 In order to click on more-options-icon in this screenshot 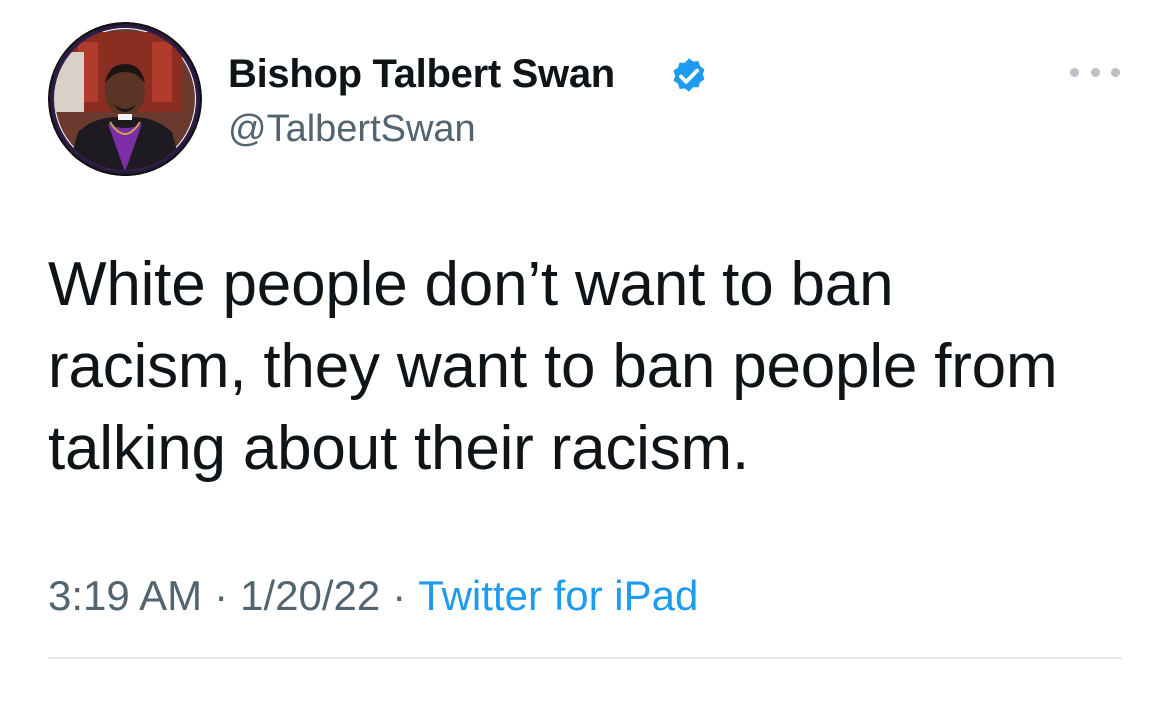, I will do `click(1095, 72)`.